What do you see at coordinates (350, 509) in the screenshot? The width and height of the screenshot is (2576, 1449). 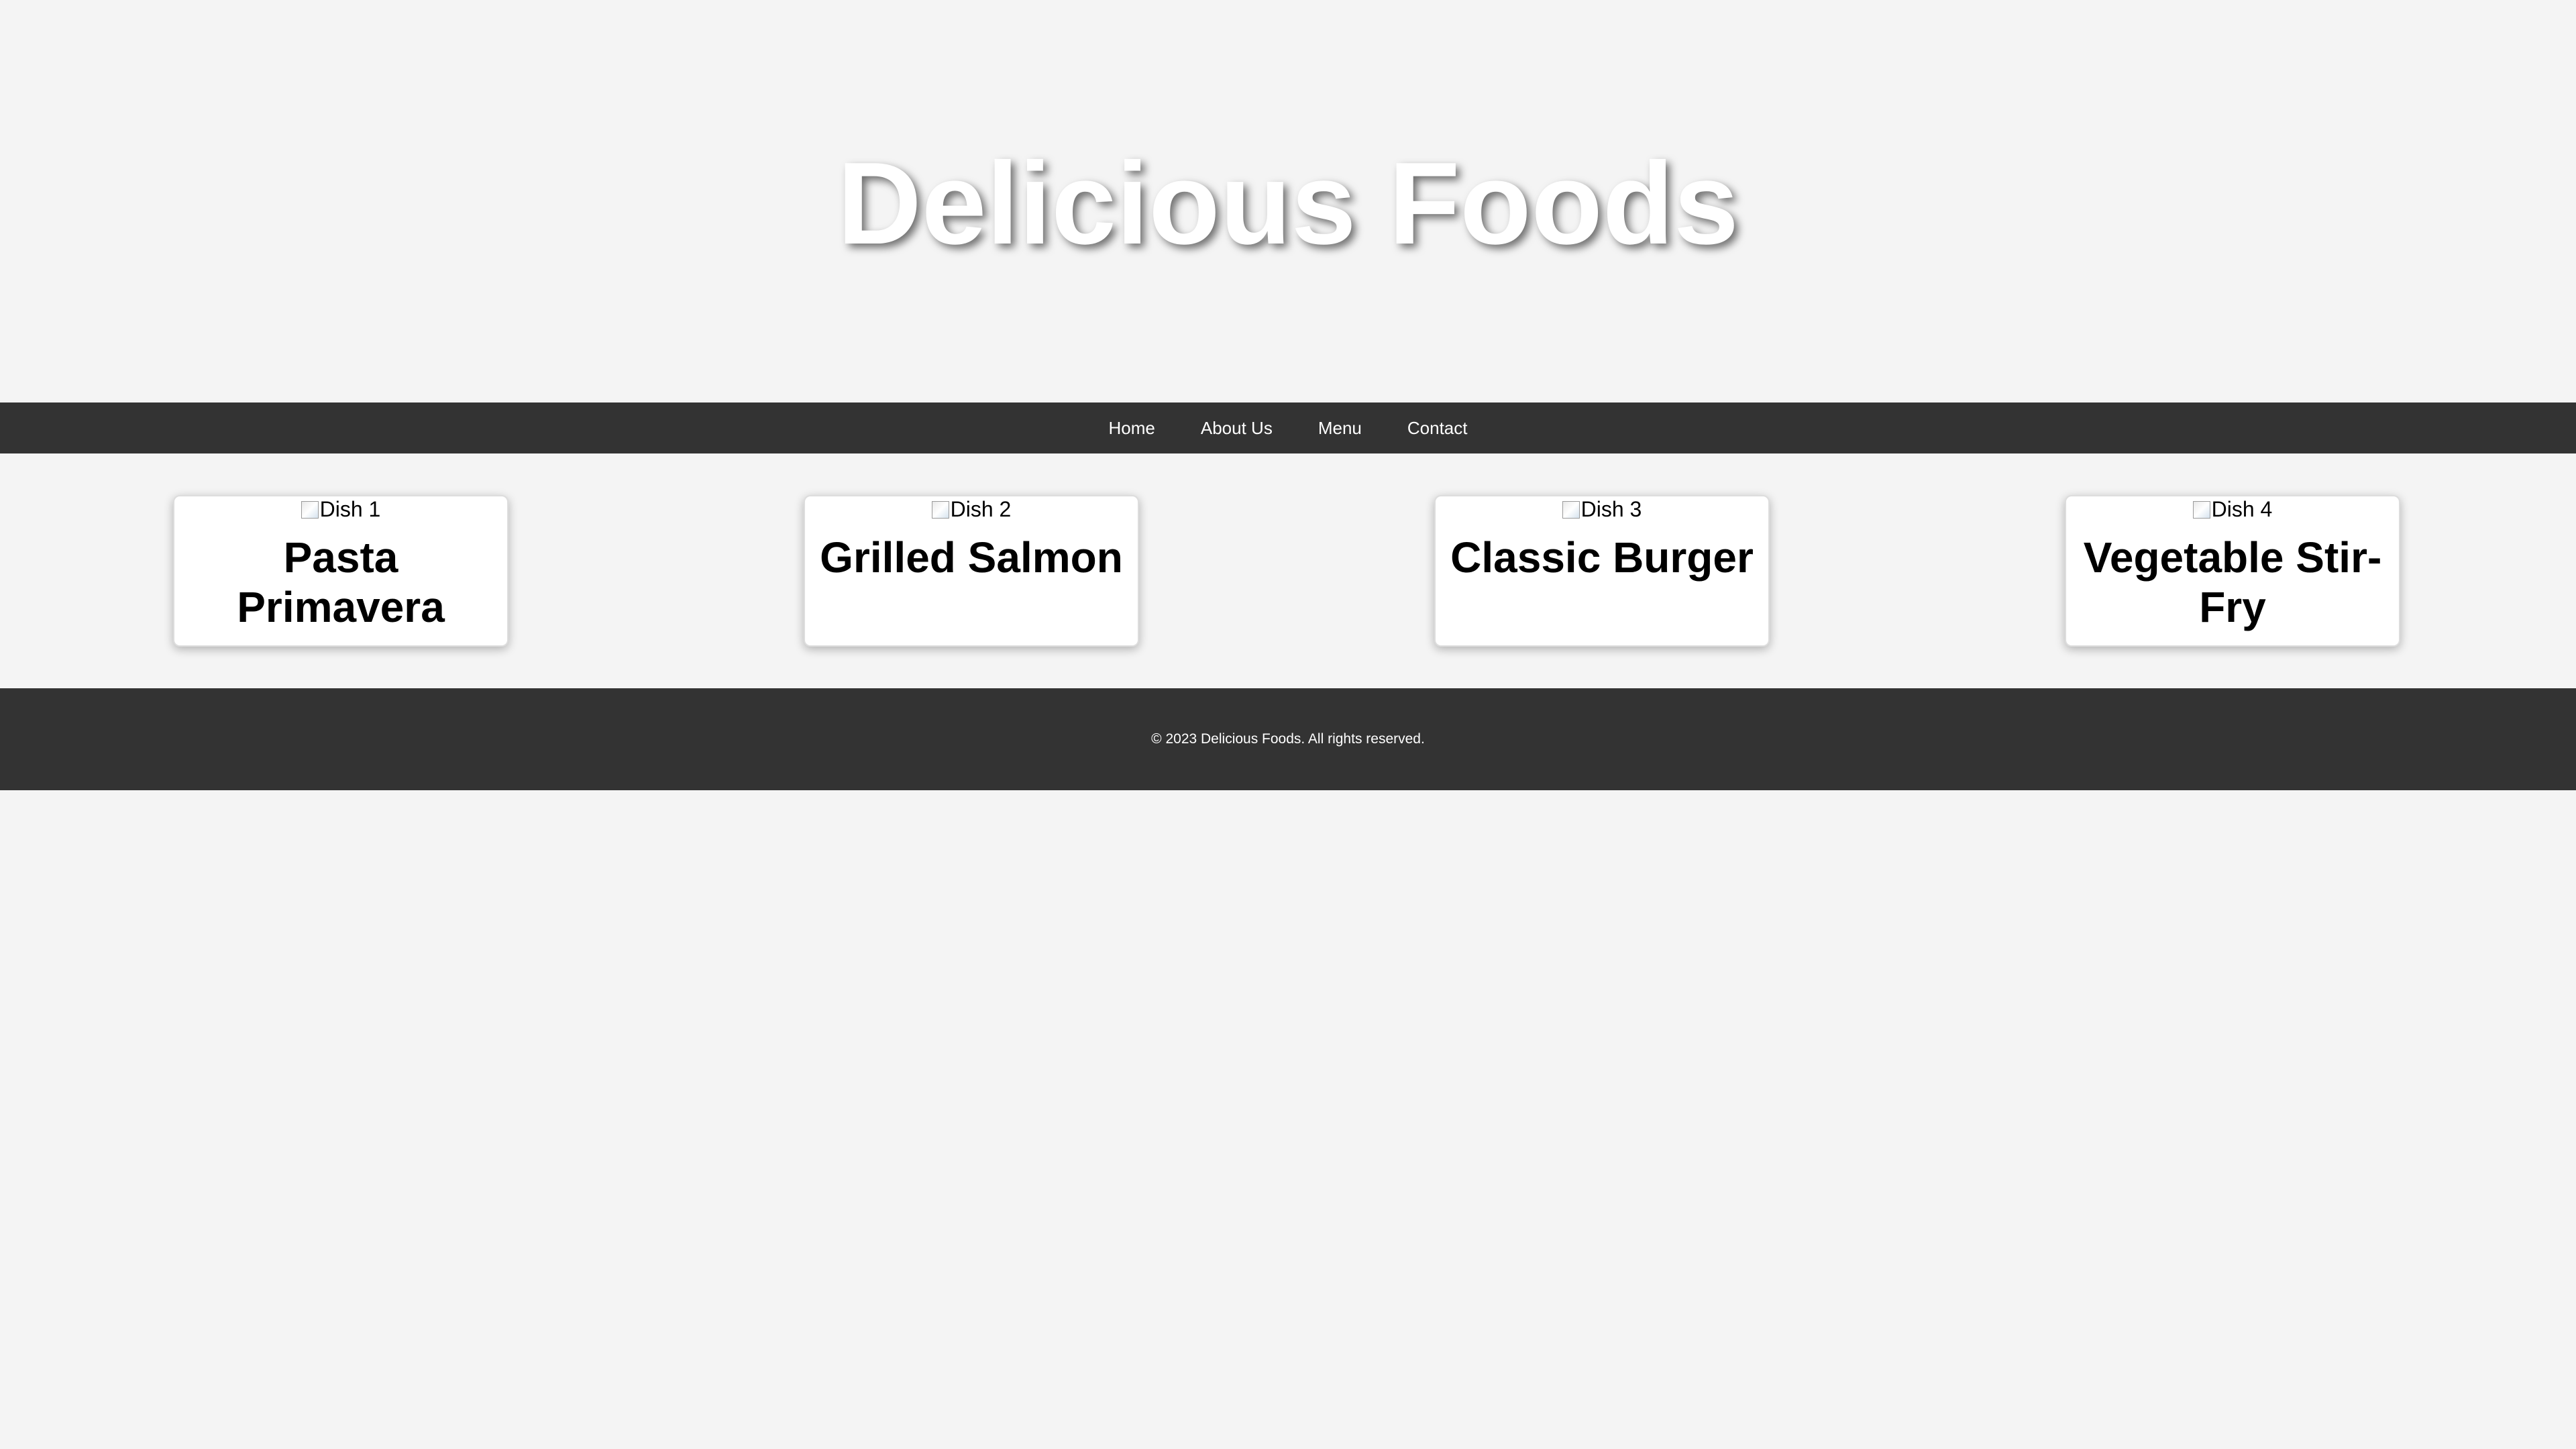 I see `dish-image-alt: Dish 1` at bounding box center [350, 509].